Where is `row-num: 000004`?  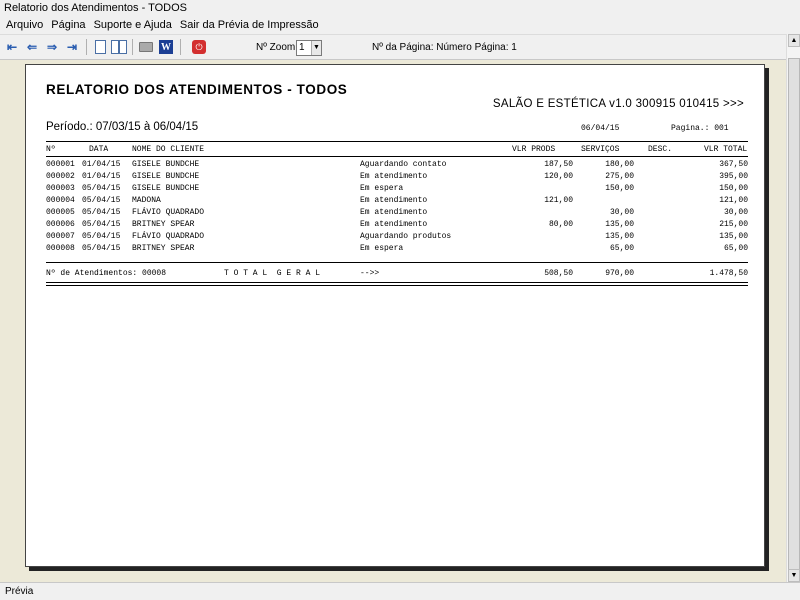
row-num: 000004 is located at coordinates (60, 200).